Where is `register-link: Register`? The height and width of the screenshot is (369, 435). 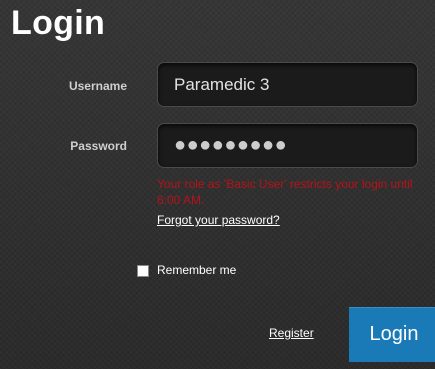 register-link: Register is located at coordinates (291, 333).